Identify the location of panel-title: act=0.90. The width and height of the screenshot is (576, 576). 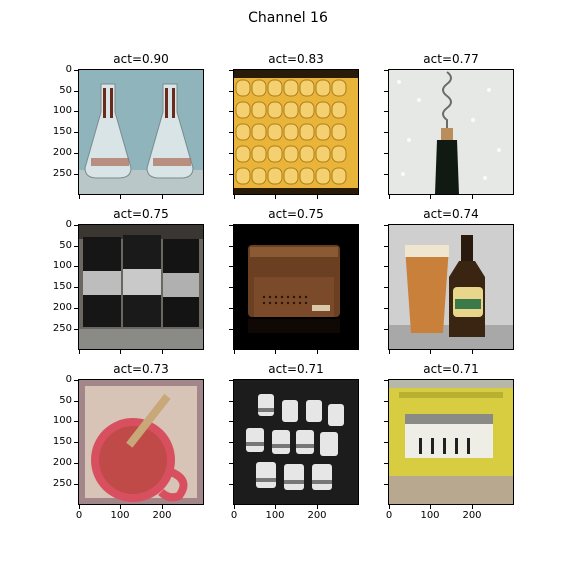
(141, 59).